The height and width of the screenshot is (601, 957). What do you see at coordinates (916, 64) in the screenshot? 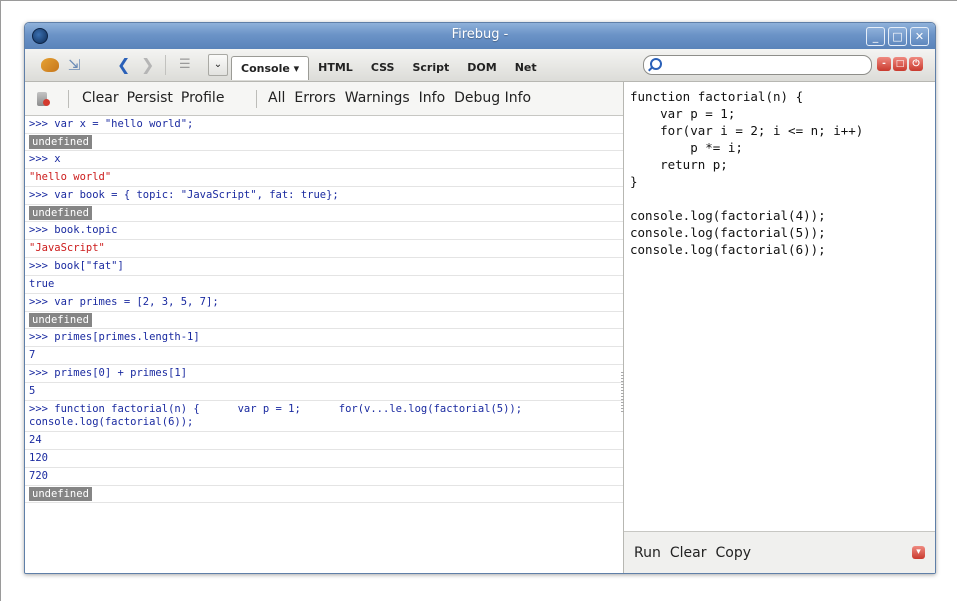
I see `power-off-icon: ⏻` at bounding box center [916, 64].